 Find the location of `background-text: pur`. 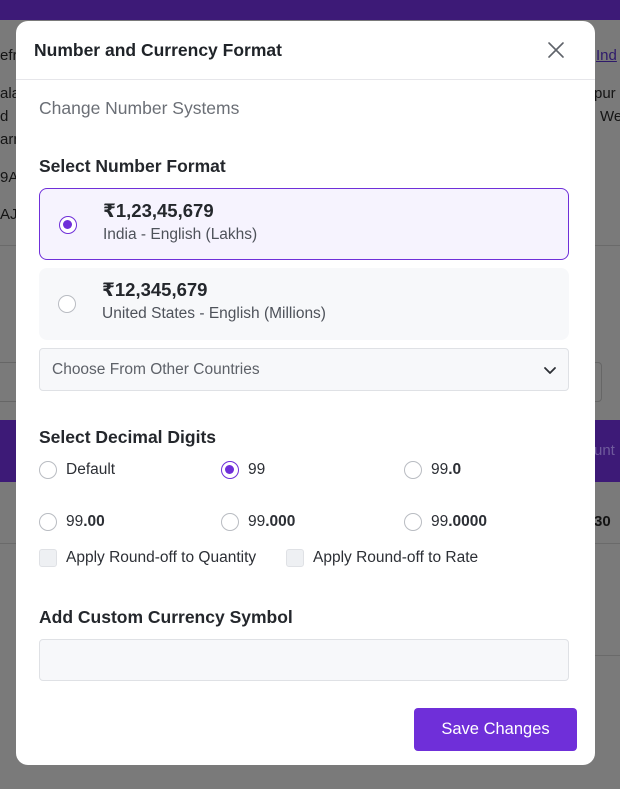

background-text: pur is located at coordinates (605, 93).